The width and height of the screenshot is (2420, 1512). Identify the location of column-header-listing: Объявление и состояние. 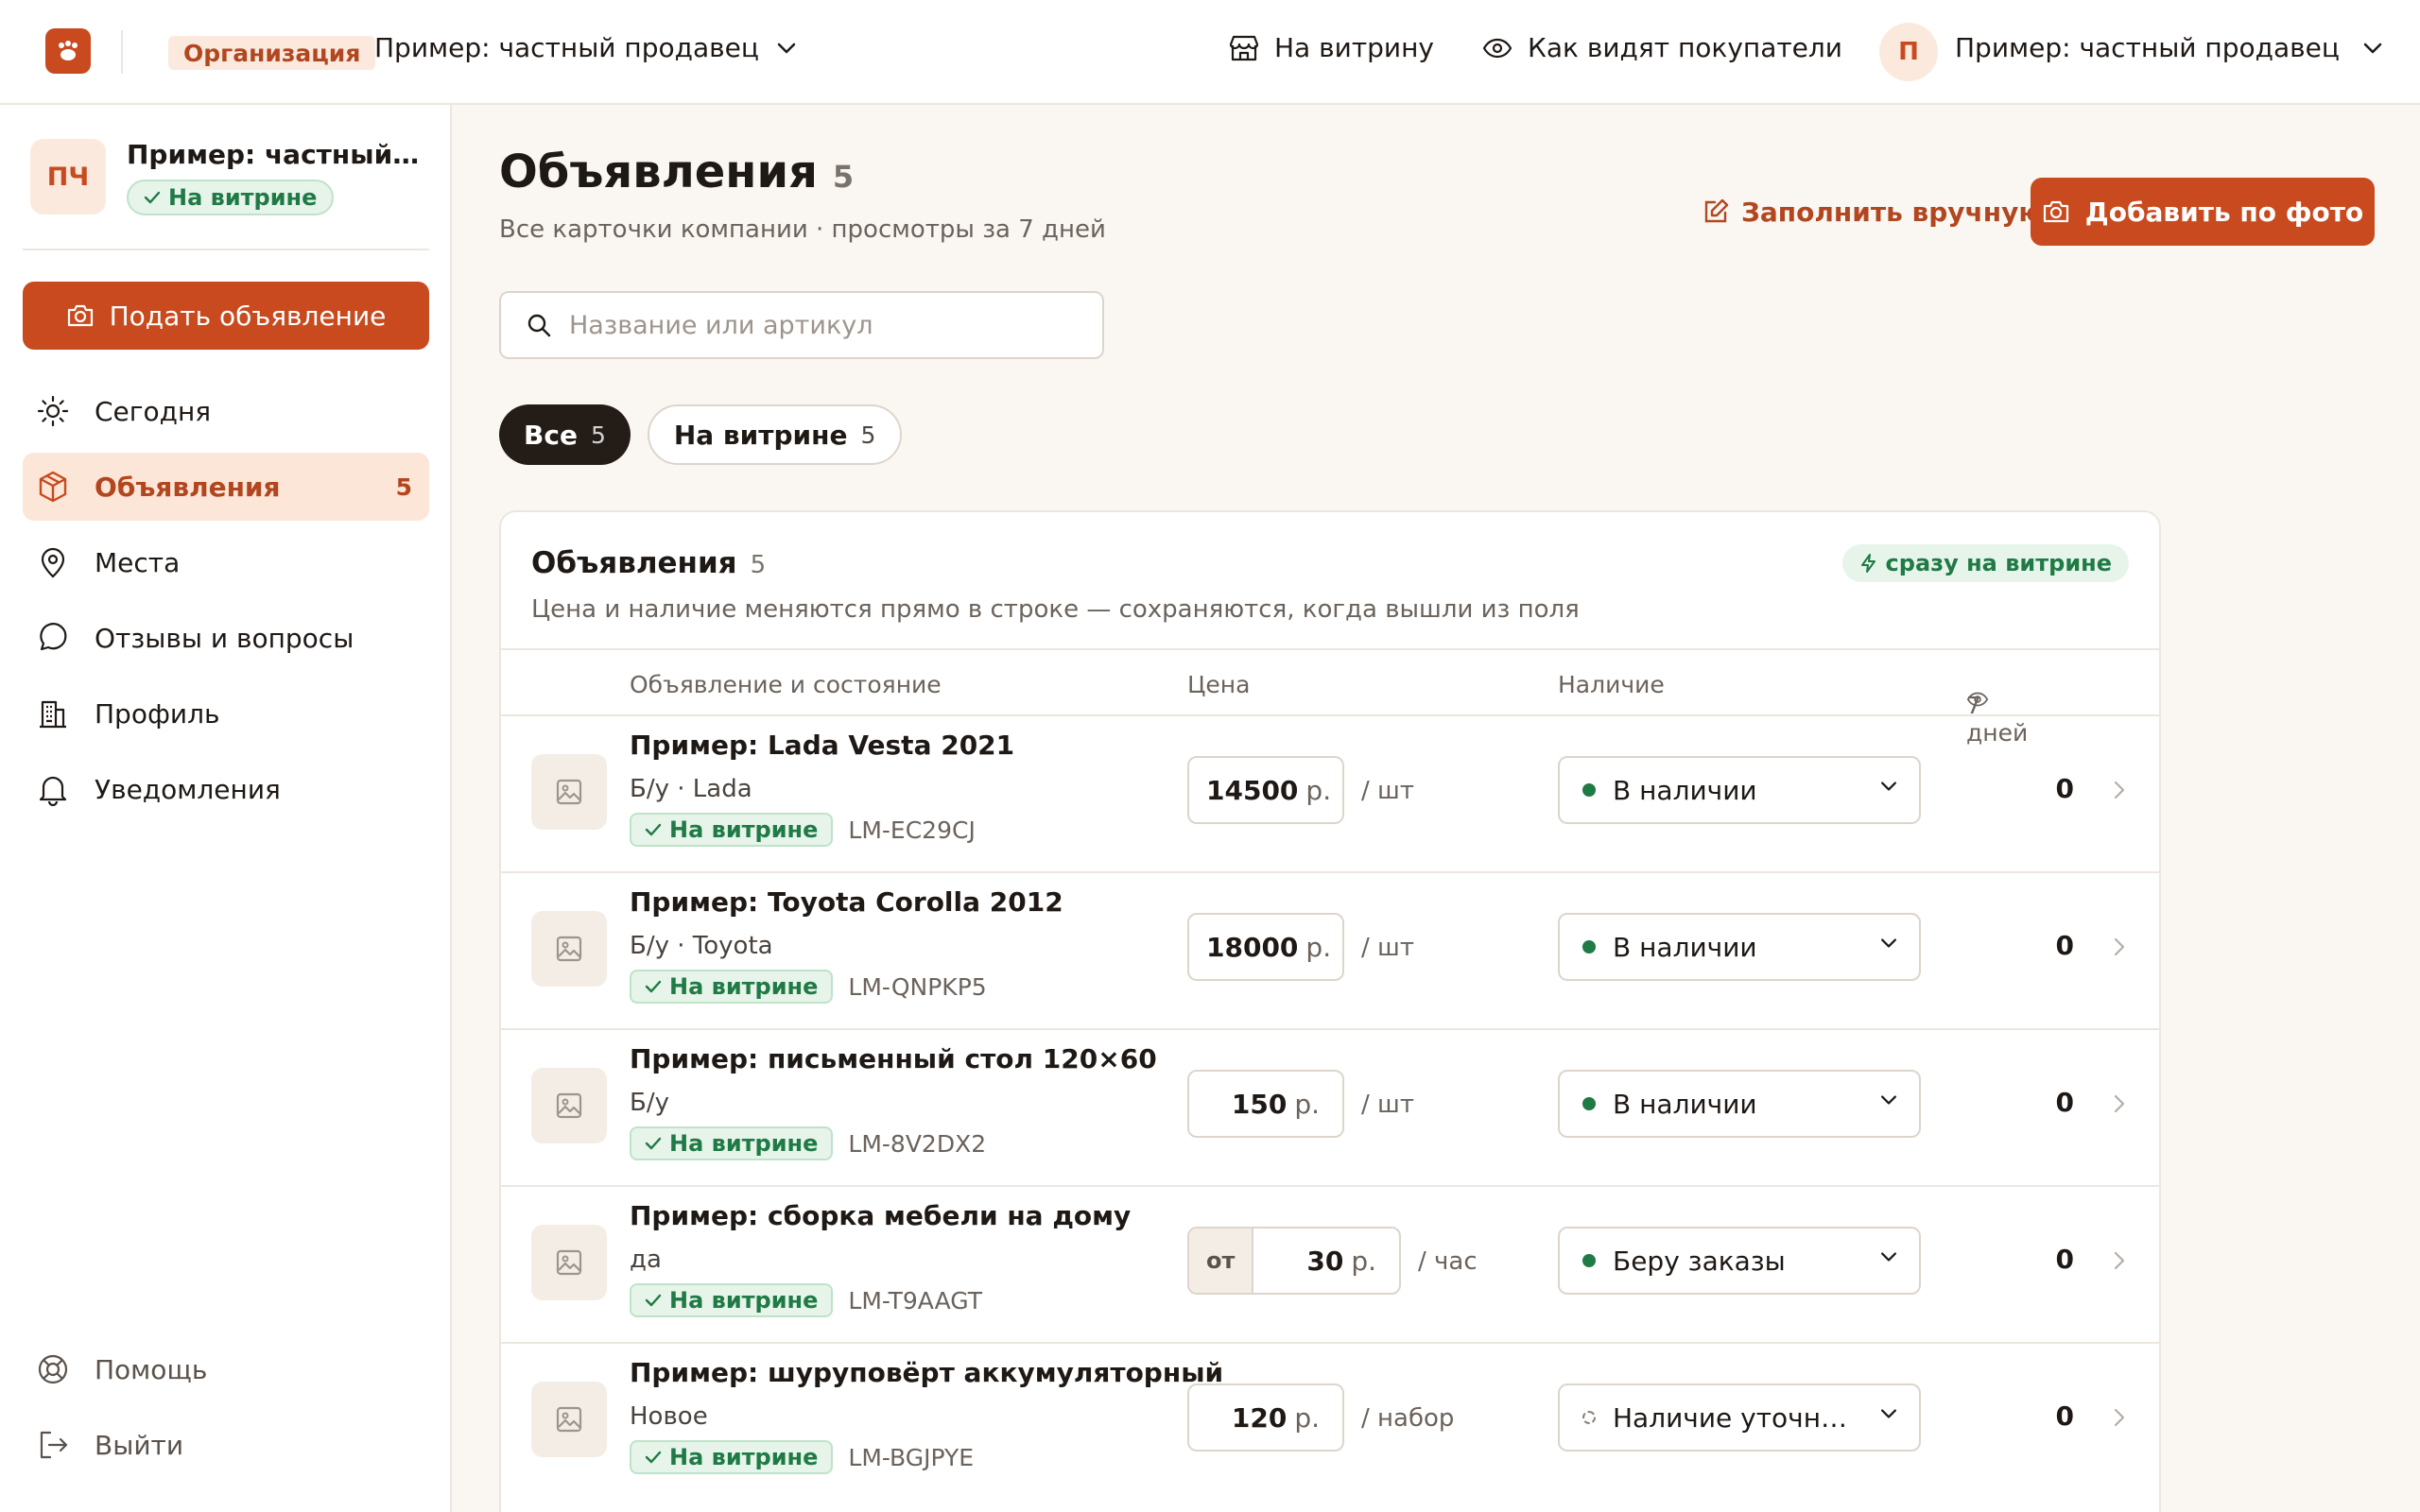
(786, 684).